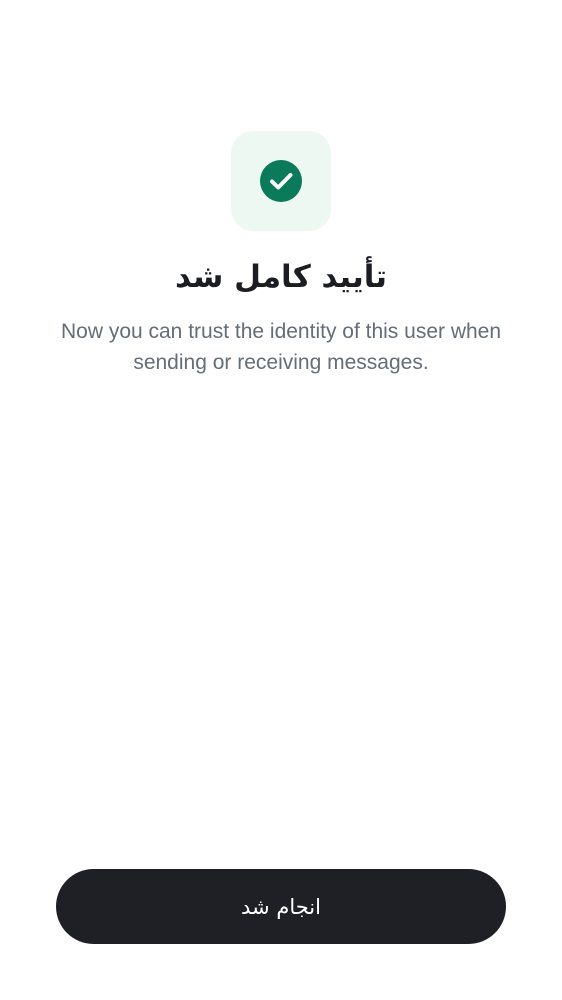 The height and width of the screenshot is (1000, 562). I want to click on success-icon-tile, so click(281, 181).